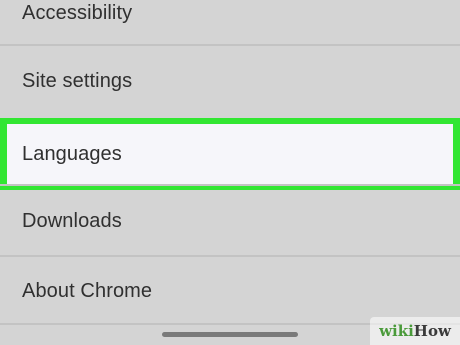 This screenshot has width=460, height=345. What do you see at coordinates (77, 12) in the screenshot?
I see `settings-item-label: Accessibility` at bounding box center [77, 12].